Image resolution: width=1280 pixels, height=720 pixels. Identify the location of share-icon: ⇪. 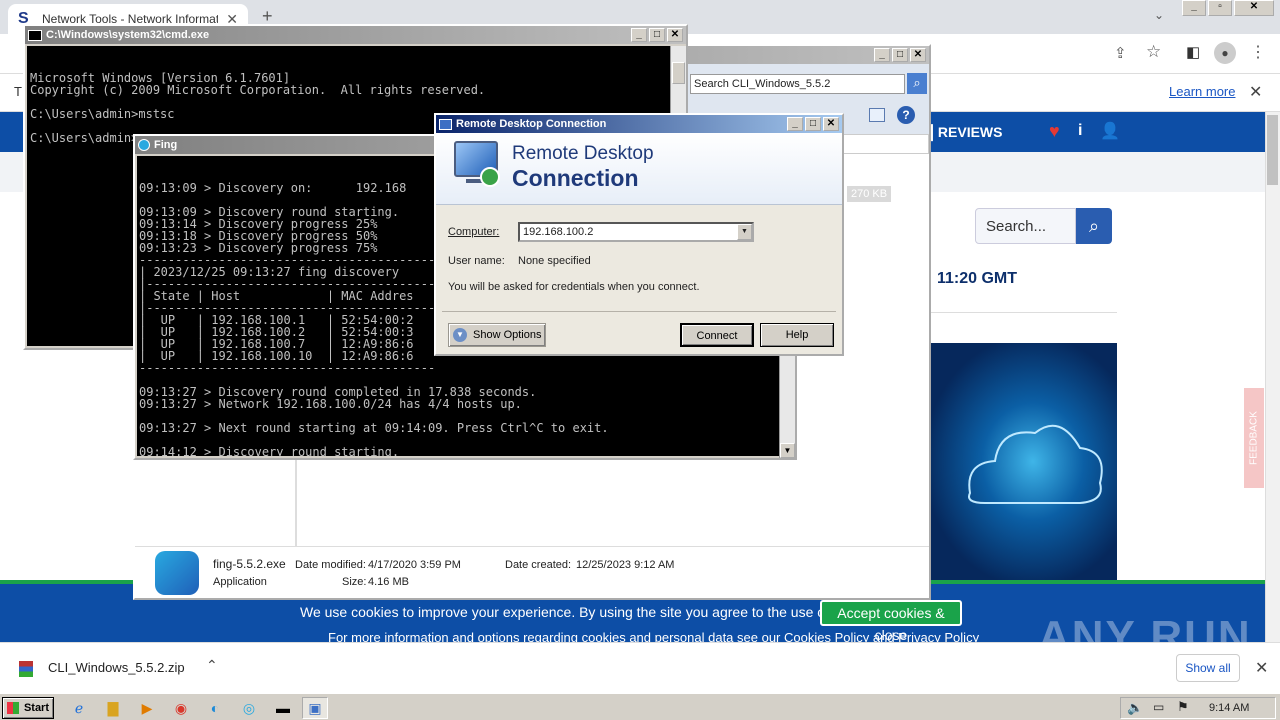
(1120, 53).